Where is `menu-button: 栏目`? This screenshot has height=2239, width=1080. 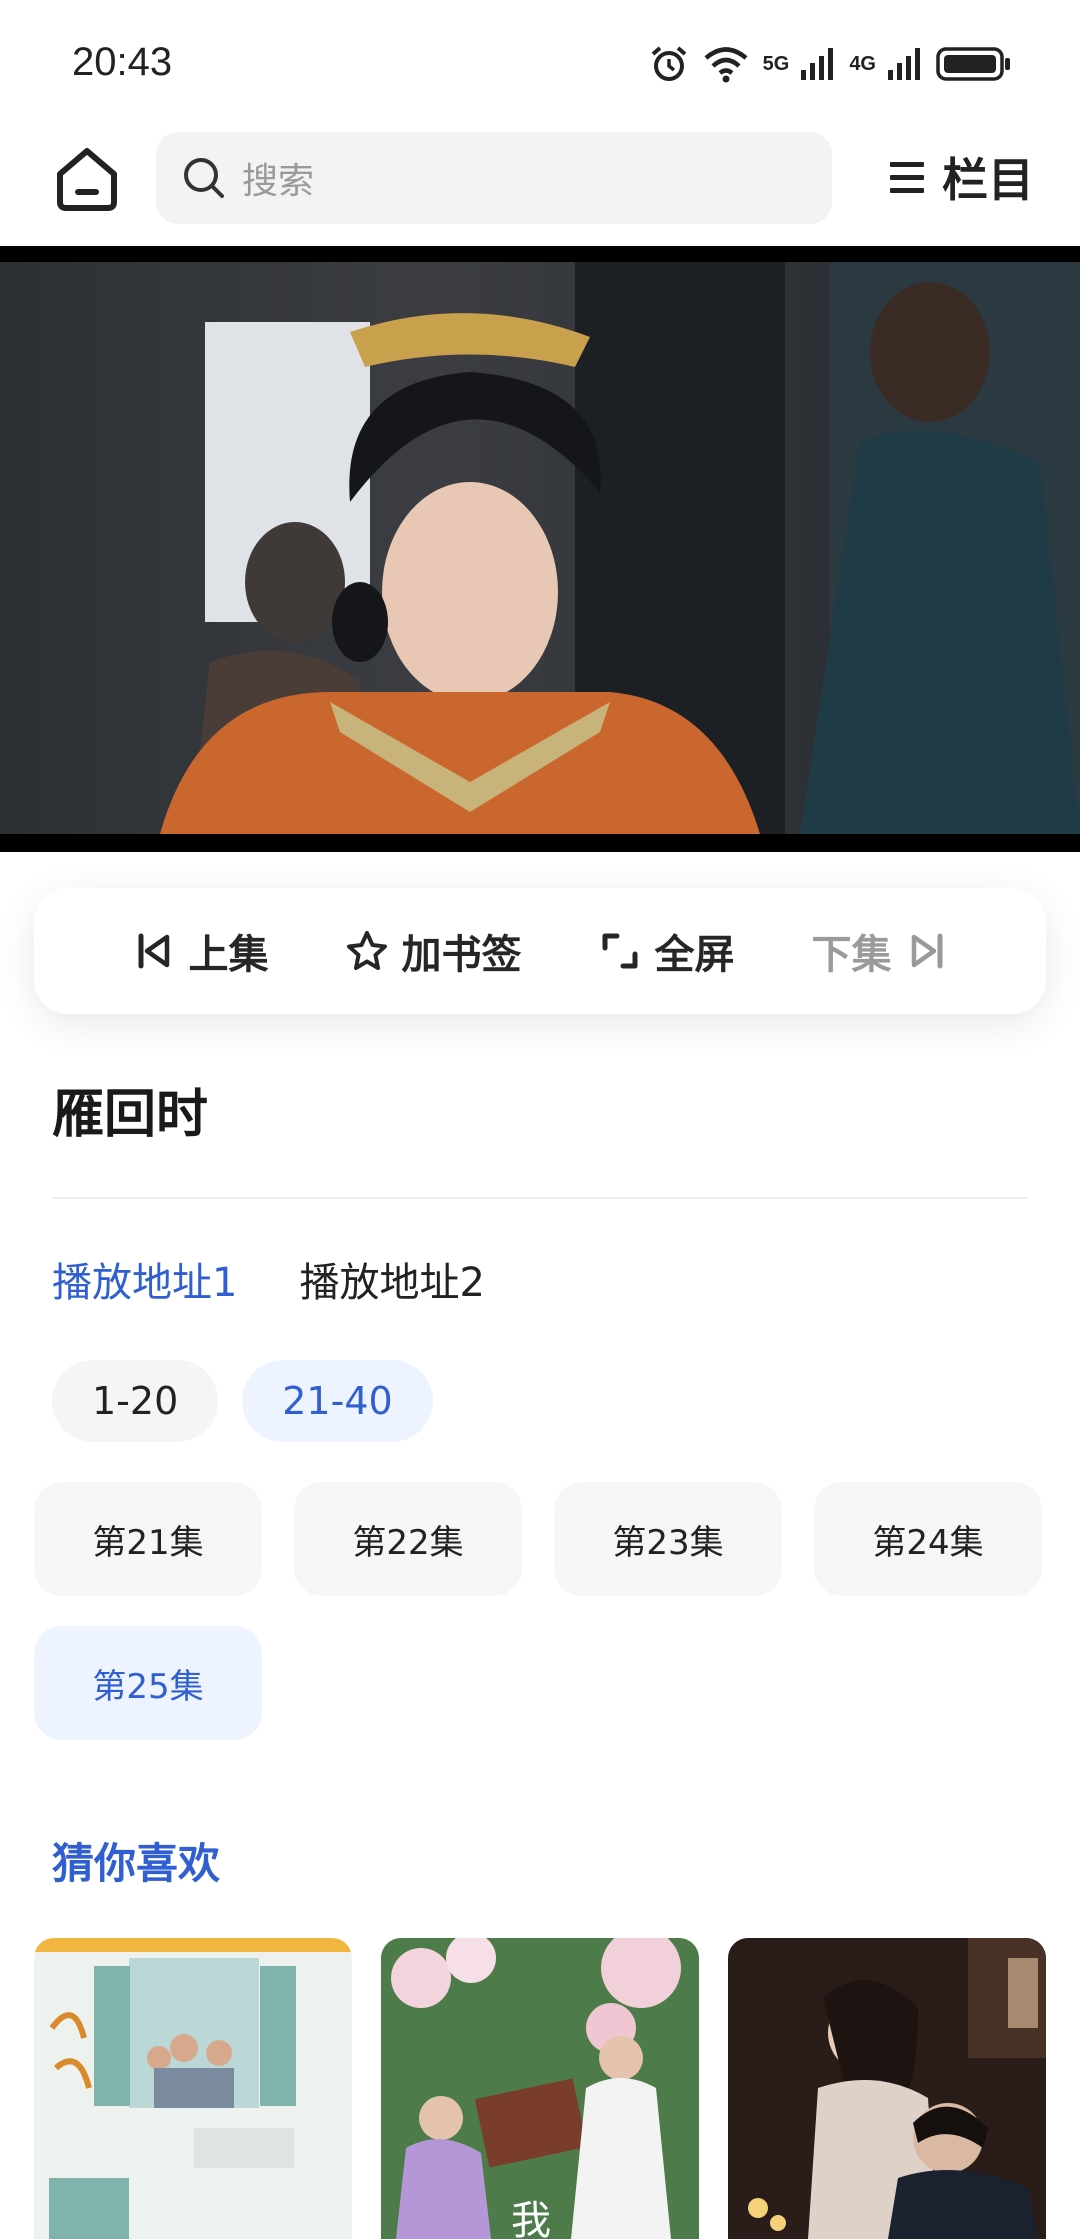
menu-button: 栏目 is located at coordinates (961, 177).